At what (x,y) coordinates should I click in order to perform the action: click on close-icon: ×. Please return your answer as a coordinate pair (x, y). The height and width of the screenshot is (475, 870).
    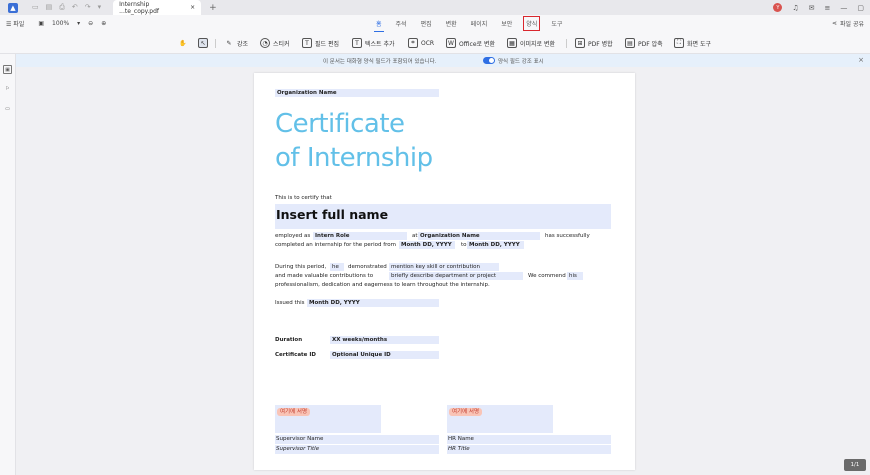
    Looking at the image, I should click on (861, 60).